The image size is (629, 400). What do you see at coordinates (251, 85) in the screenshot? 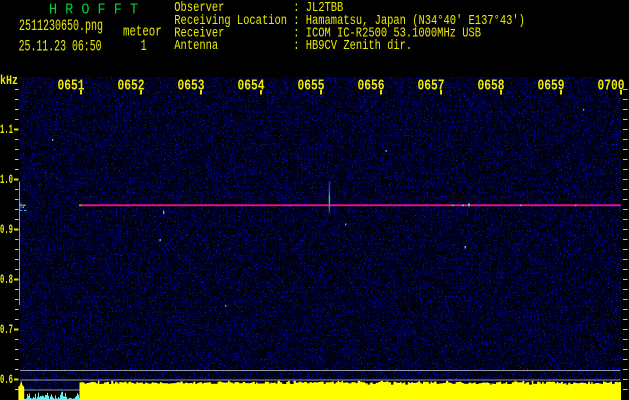
I see `svg-text: 0654` at bounding box center [251, 85].